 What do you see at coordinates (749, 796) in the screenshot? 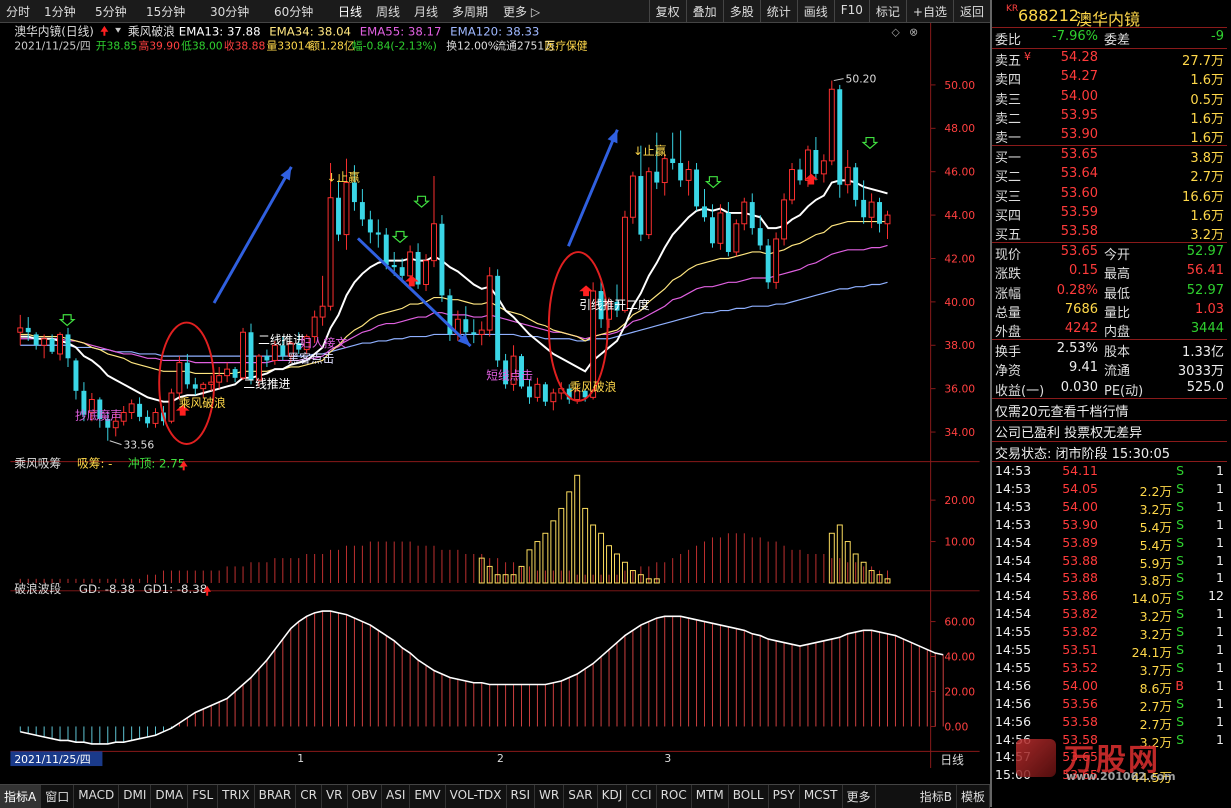
I see `tab-21: BOLL` at bounding box center [749, 796].